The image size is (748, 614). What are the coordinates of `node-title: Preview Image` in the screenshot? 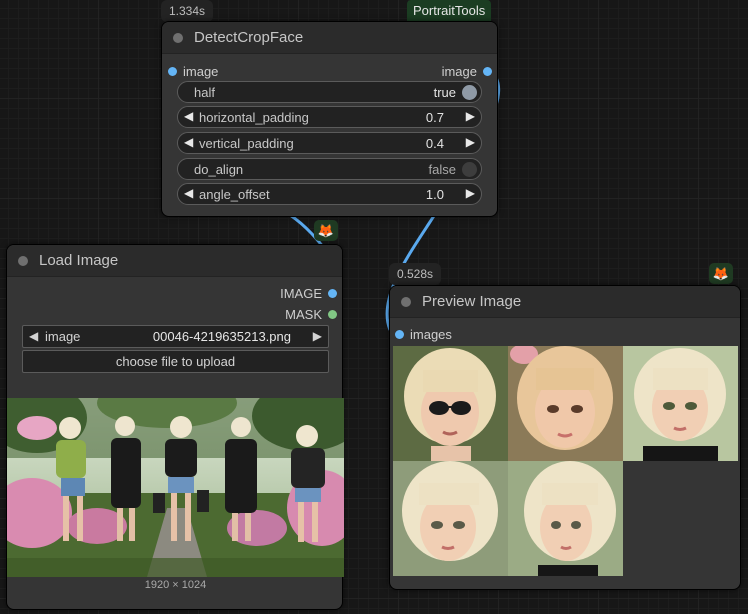 It's located at (472, 301).